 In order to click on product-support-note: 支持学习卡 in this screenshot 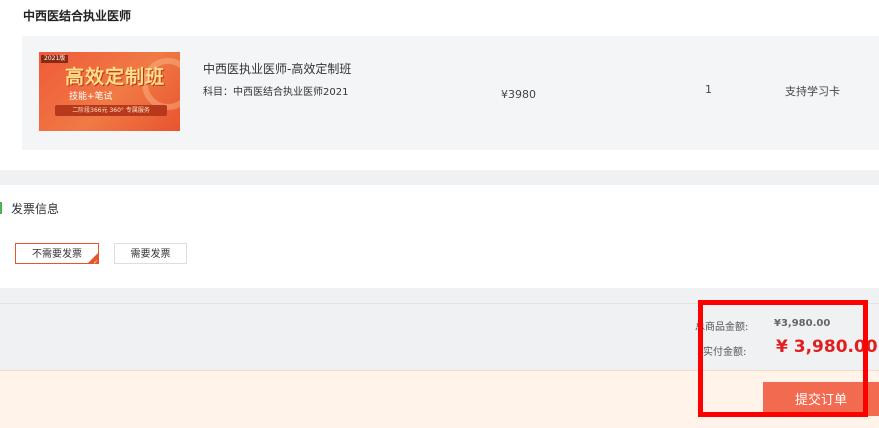, I will do `click(812, 91)`.